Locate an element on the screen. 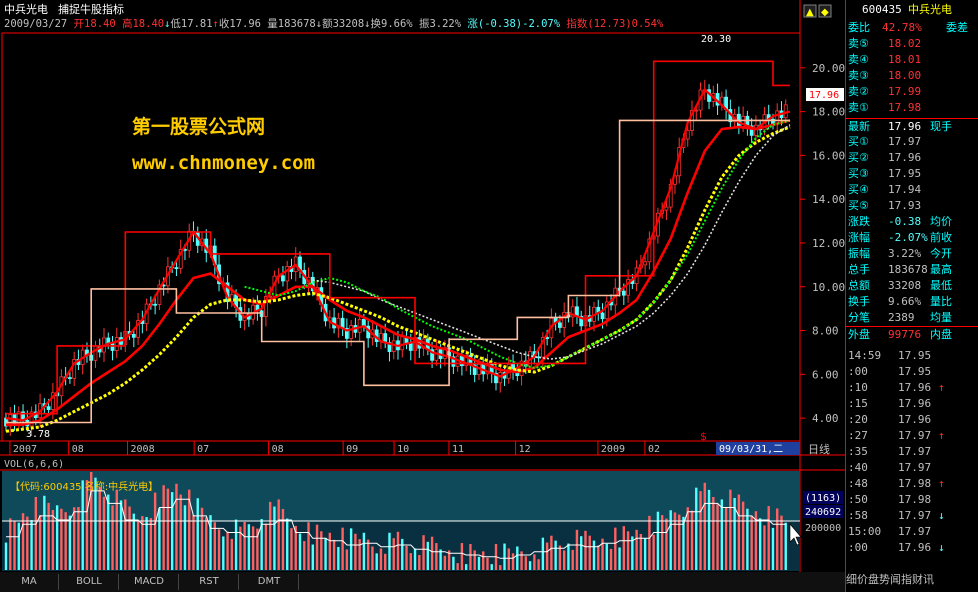 This screenshot has height=592, width=978. bid-row: 买③ 17.95 is located at coordinates (912, 174).